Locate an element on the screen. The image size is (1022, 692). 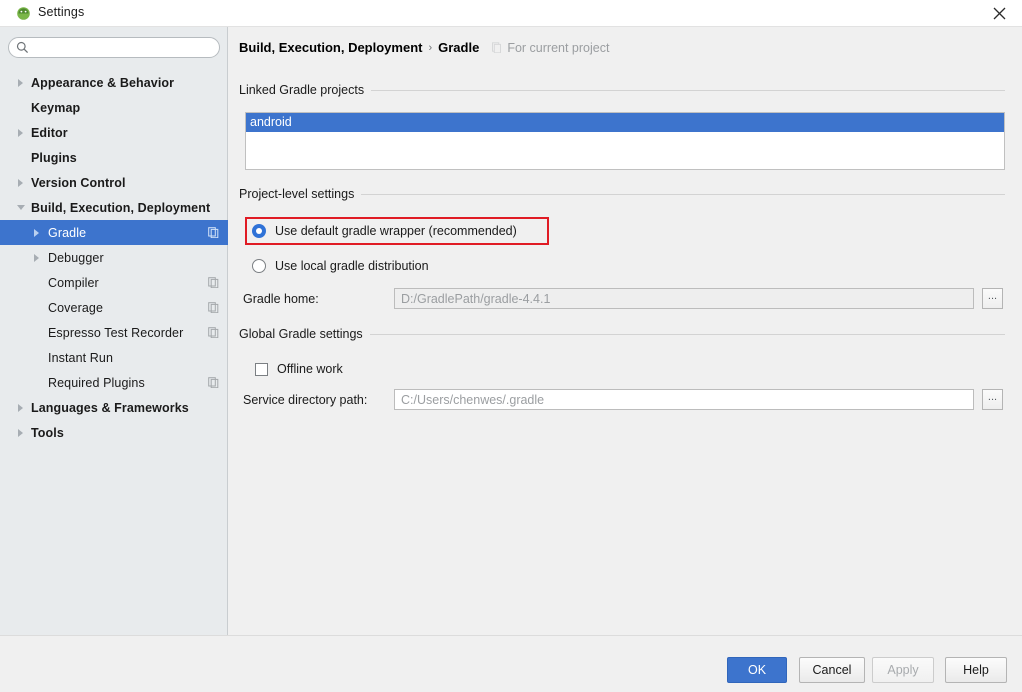
chevron-down-icon is located at coordinates (20, 207).